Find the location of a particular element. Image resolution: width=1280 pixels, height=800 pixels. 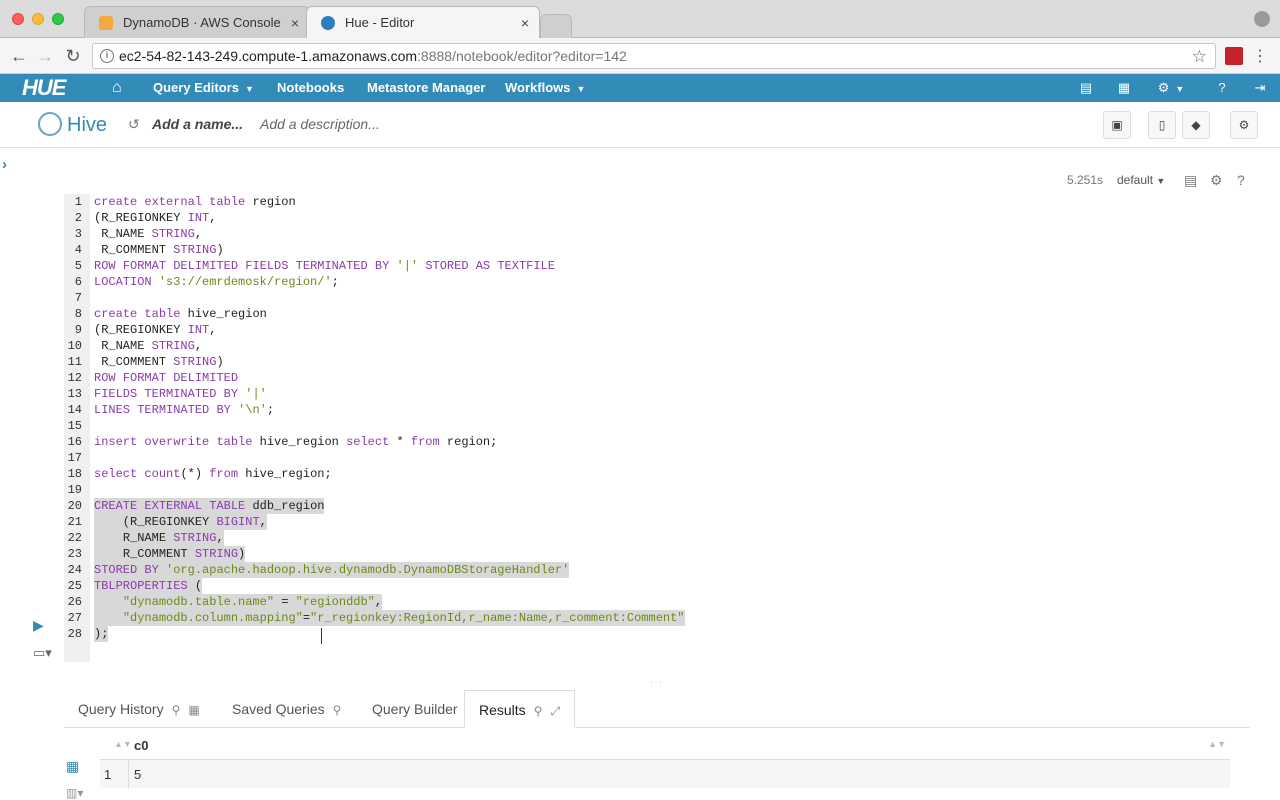

settings-icon: ⚙ is located at coordinates (1244, 125).